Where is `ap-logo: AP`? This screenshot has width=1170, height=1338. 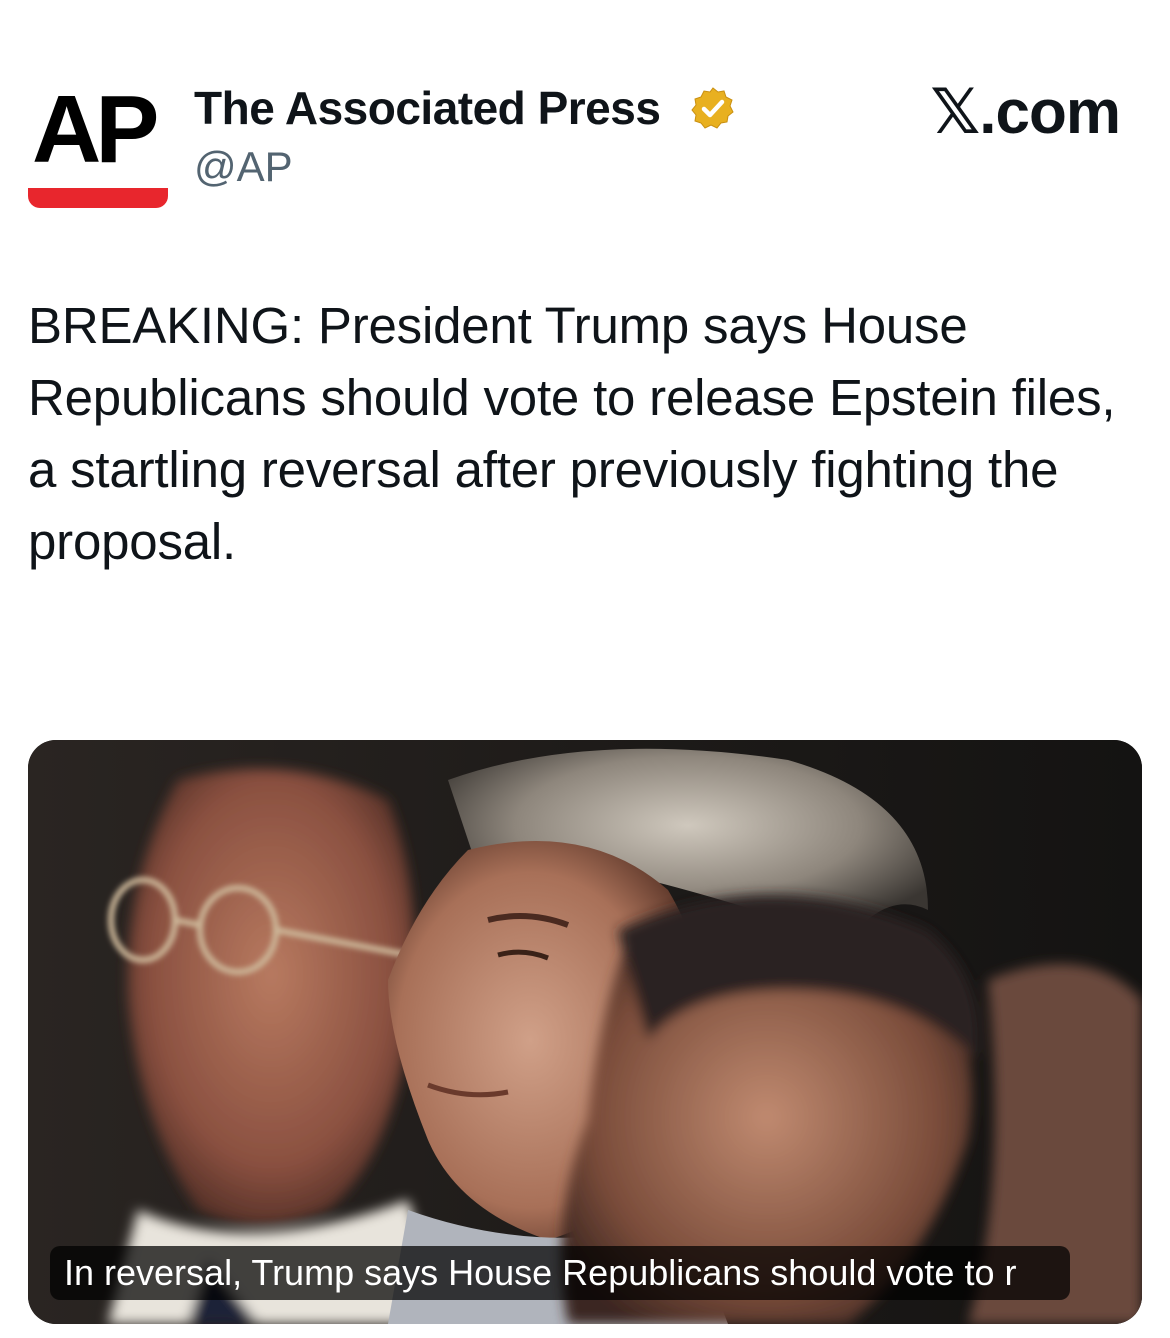
ap-logo: AP is located at coordinates (99, 147).